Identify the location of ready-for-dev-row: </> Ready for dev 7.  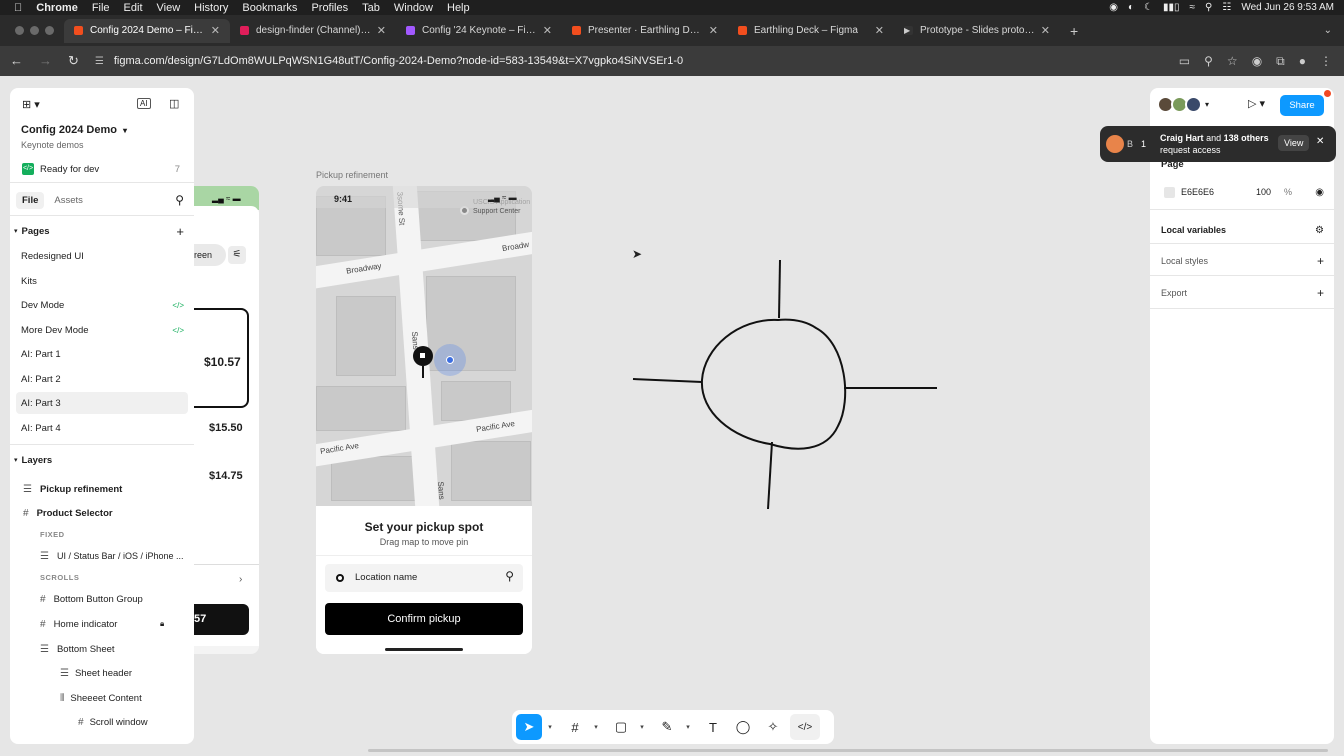
(102, 169).